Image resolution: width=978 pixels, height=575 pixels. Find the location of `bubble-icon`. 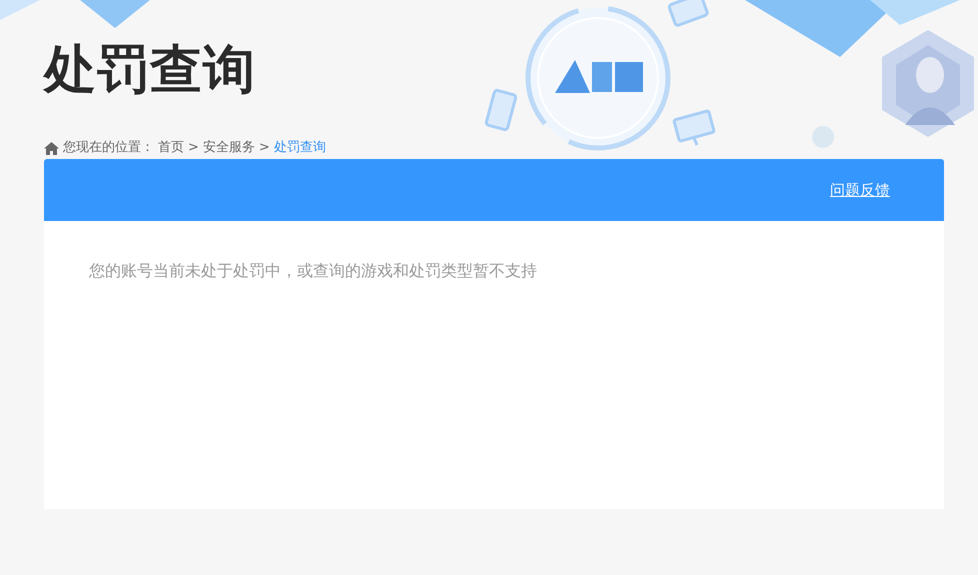

bubble-icon is located at coordinates (823, 137).